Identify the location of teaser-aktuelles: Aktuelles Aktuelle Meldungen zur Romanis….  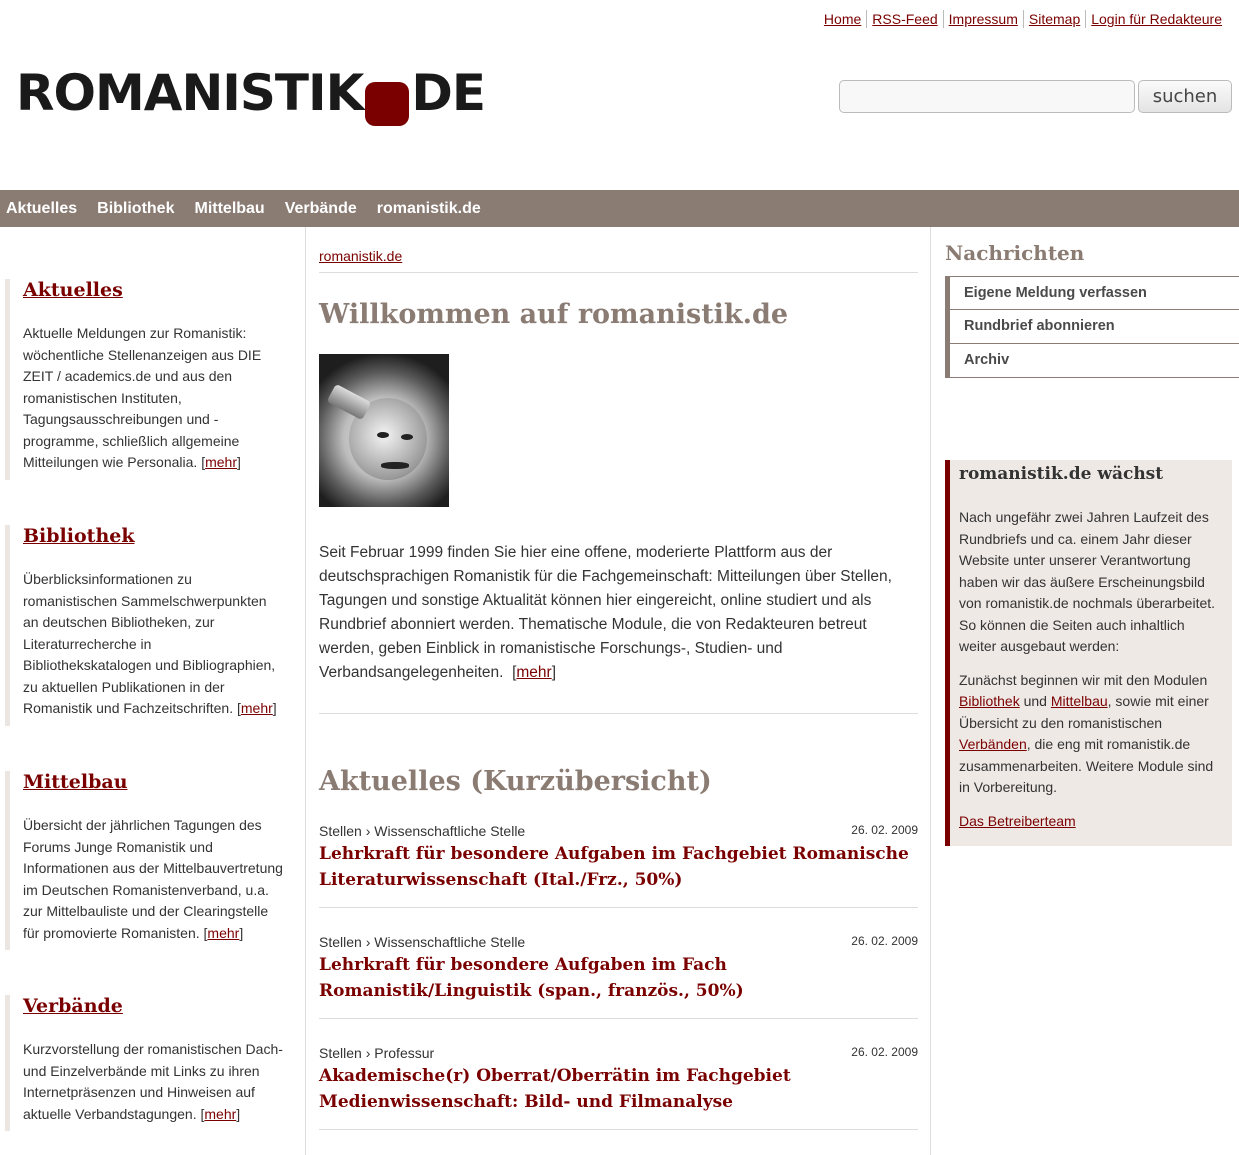
(150, 379).